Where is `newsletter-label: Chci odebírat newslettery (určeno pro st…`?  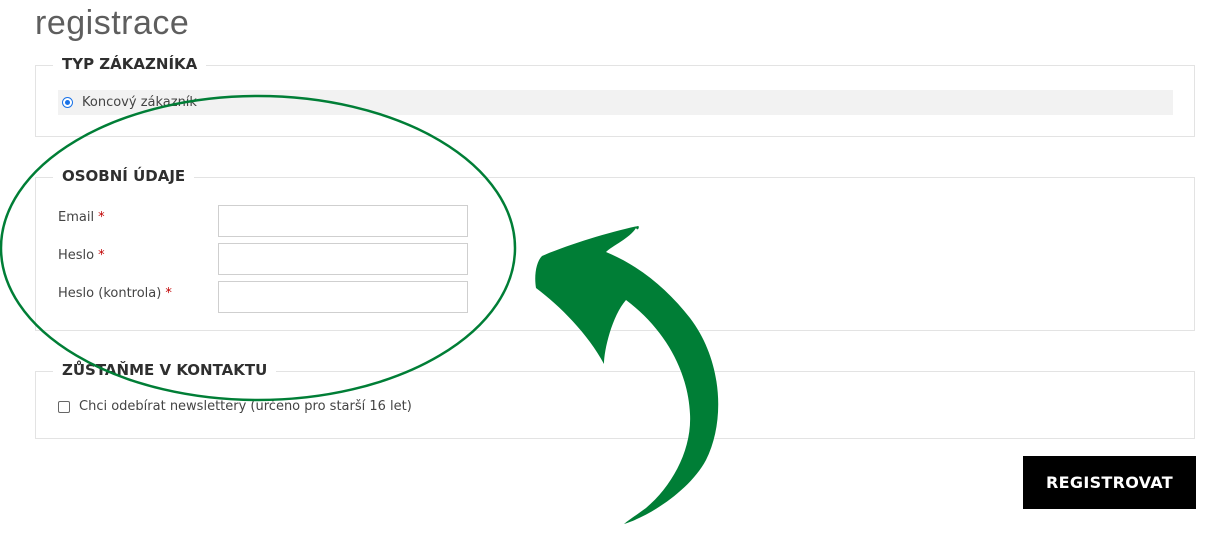 newsletter-label: Chci odebírat newslettery (určeno pro st… is located at coordinates (245, 406).